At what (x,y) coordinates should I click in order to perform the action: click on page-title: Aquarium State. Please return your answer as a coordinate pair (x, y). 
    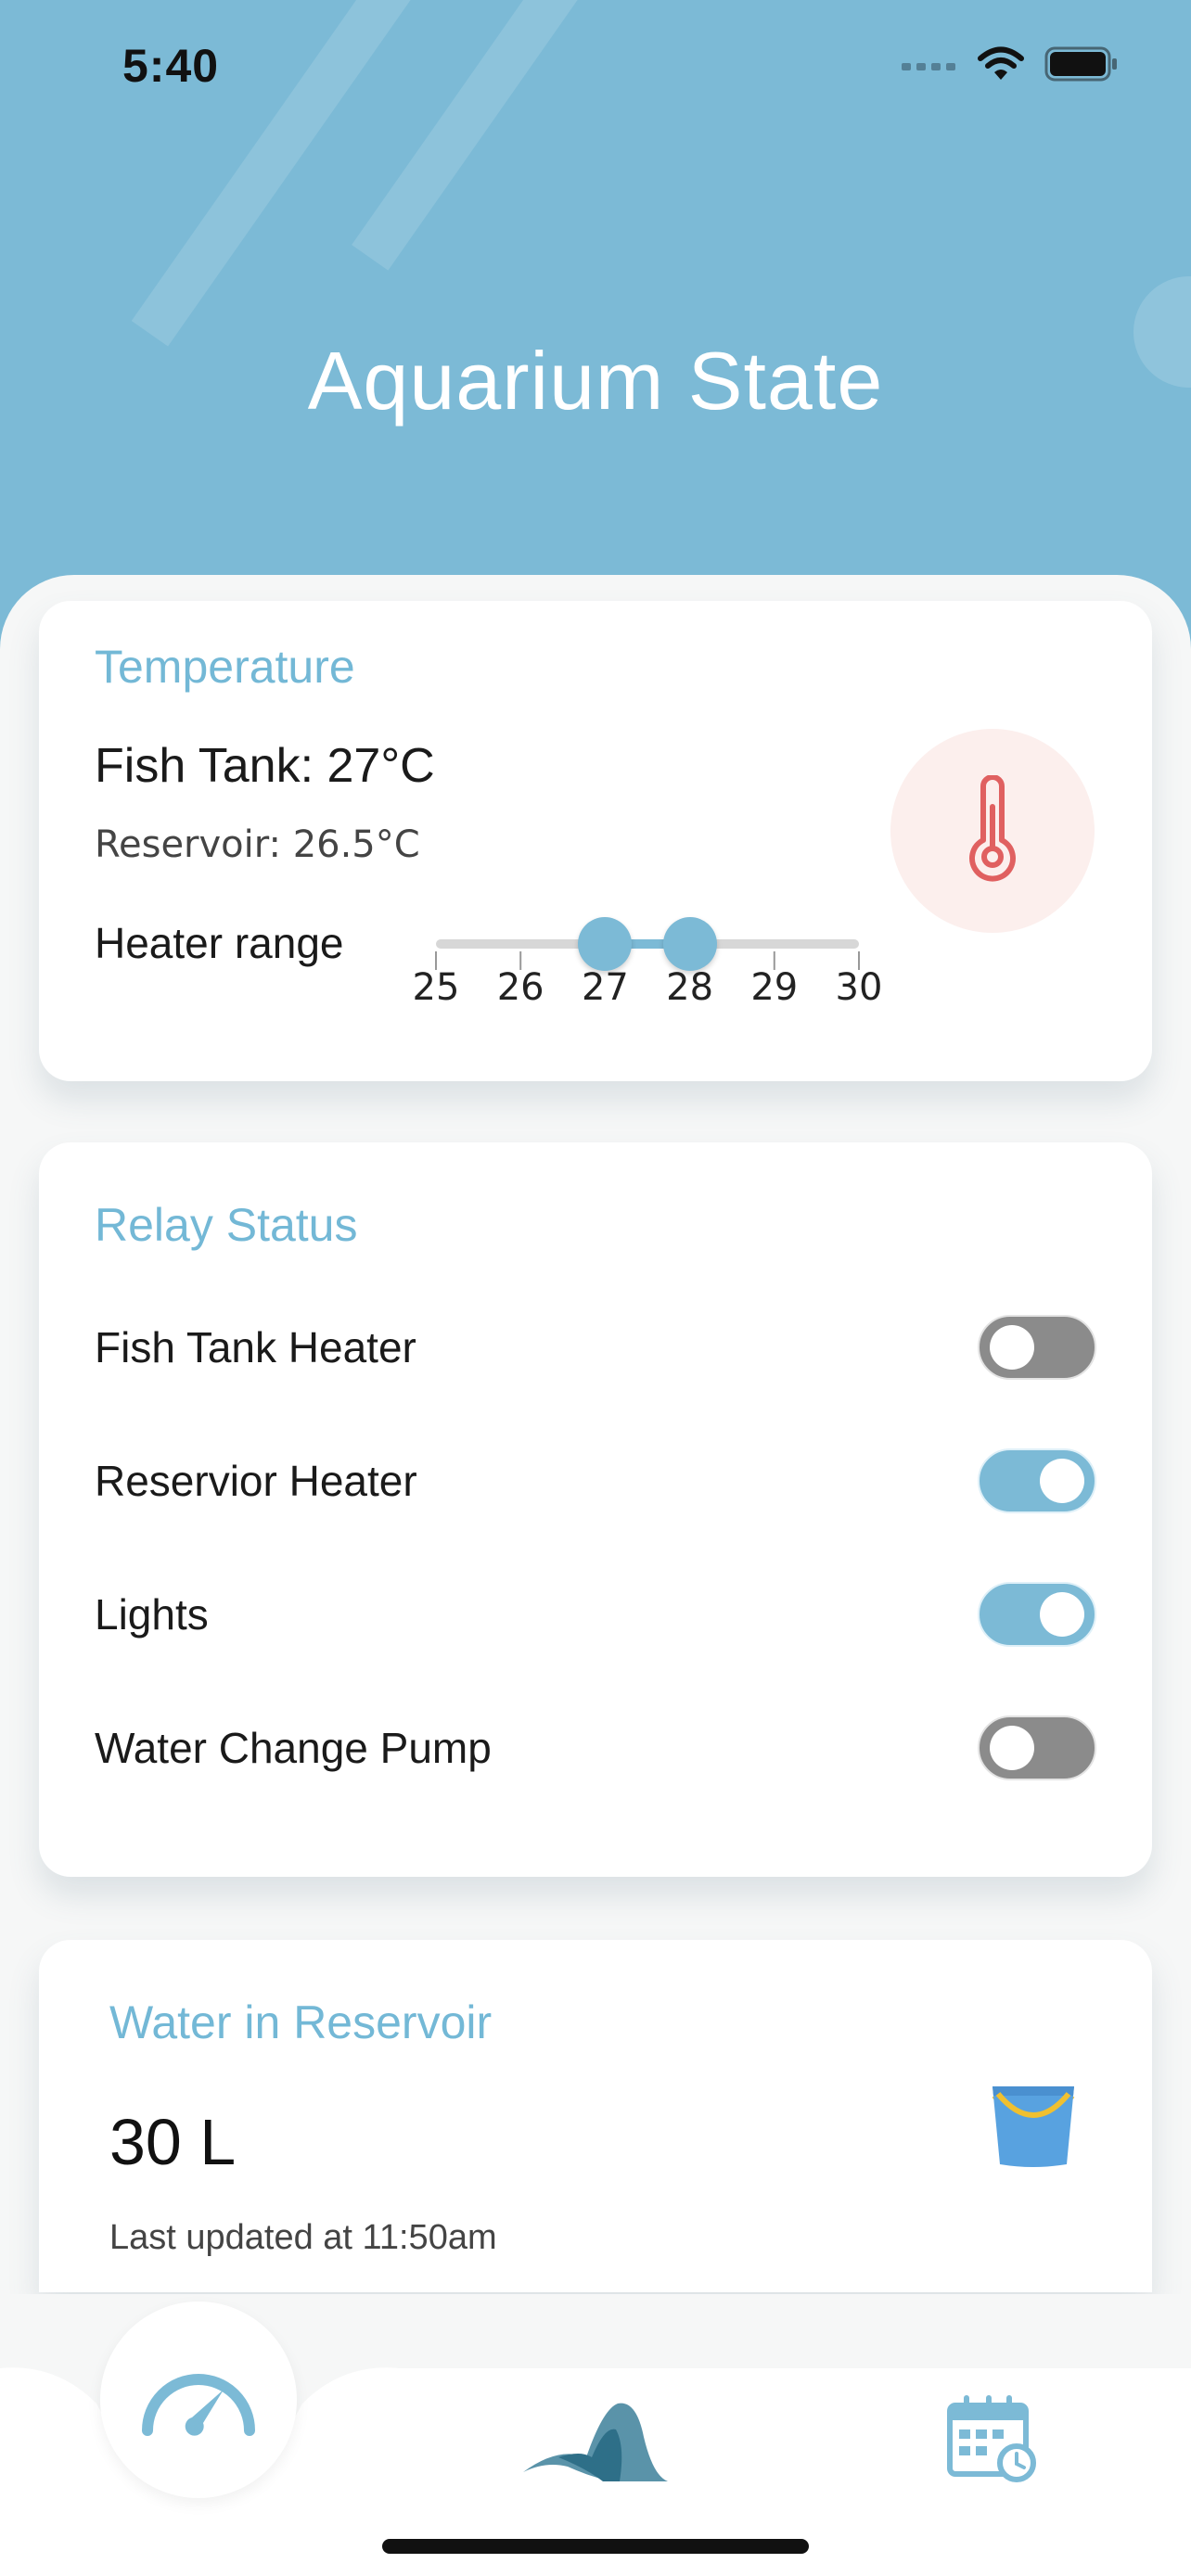
    Looking at the image, I should click on (595, 381).